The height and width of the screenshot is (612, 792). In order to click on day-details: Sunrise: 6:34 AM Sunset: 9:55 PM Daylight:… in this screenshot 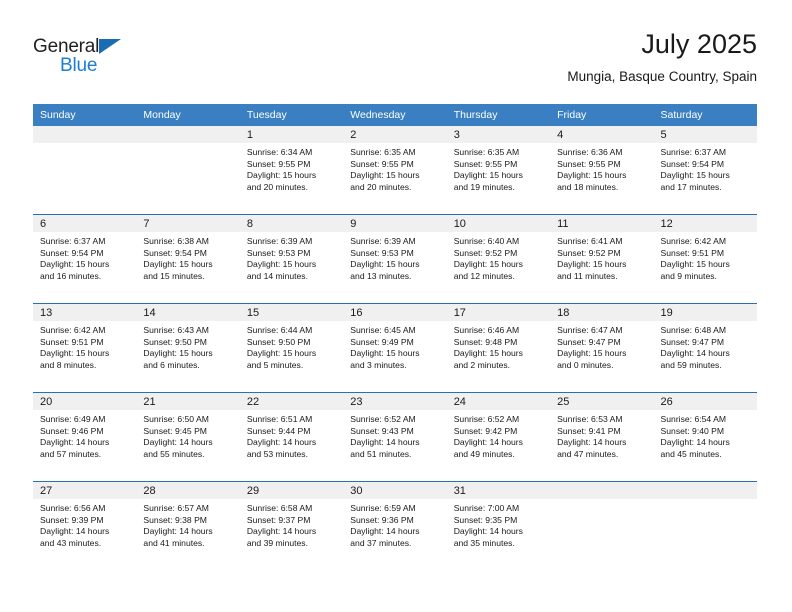, I will do `click(291, 168)`.